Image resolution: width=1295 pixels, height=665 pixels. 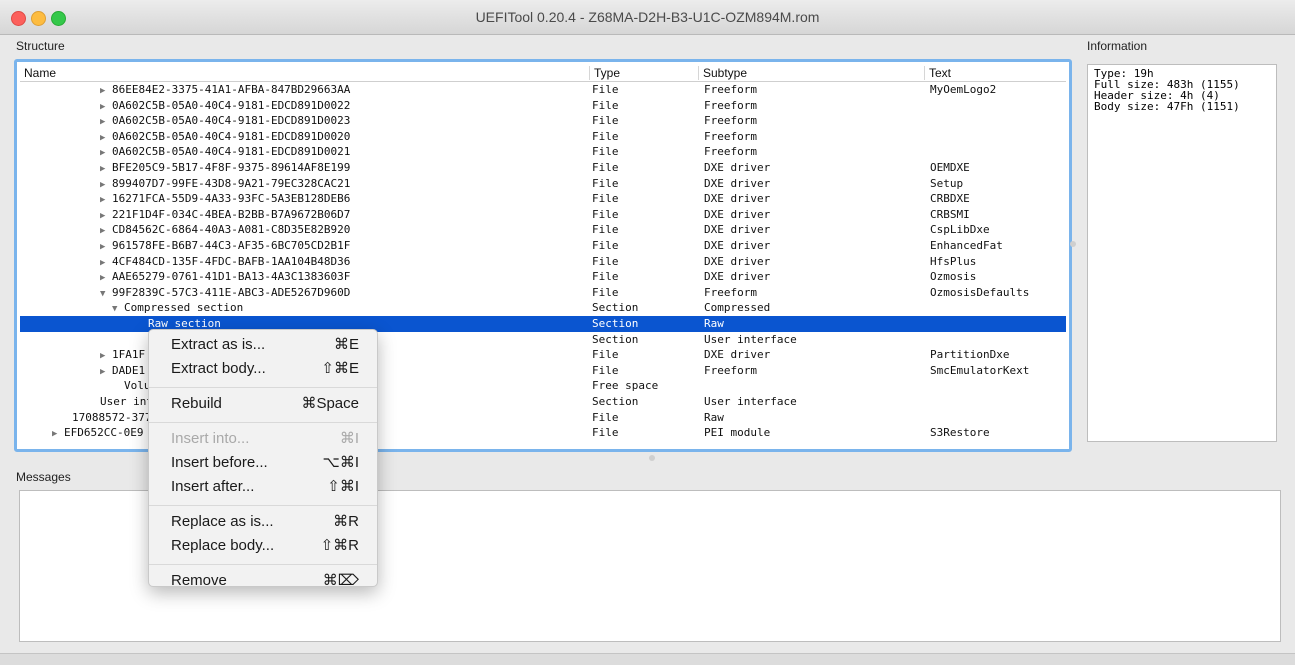 I want to click on tree-cell-subtype: PEI module, so click(x=737, y=433).